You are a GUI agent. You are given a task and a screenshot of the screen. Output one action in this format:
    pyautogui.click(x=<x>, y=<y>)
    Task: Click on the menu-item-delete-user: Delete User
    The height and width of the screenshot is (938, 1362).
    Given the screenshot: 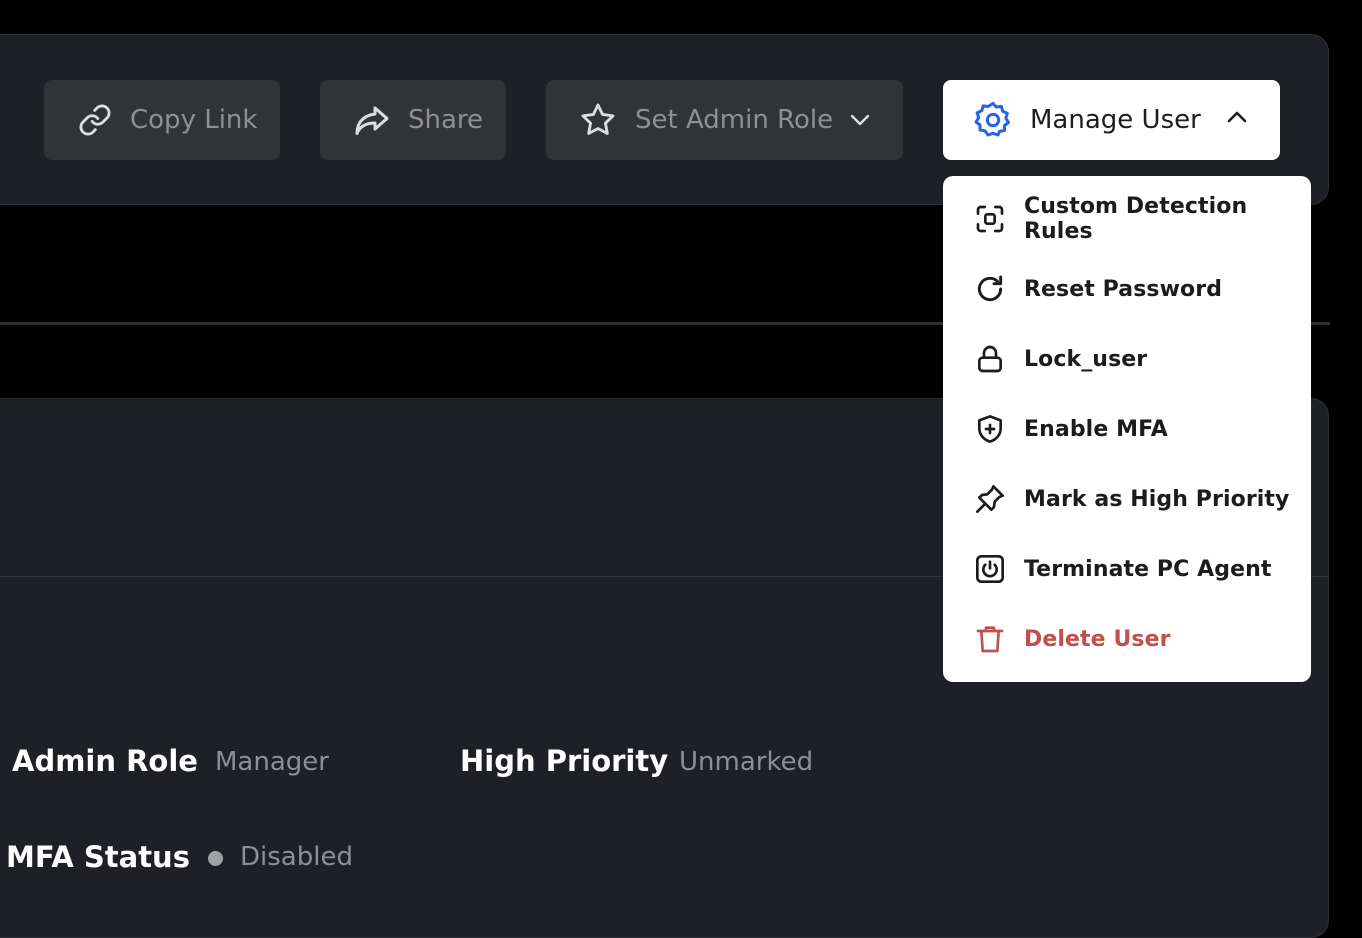 What is the action you would take?
    pyautogui.click(x=1127, y=639)
    